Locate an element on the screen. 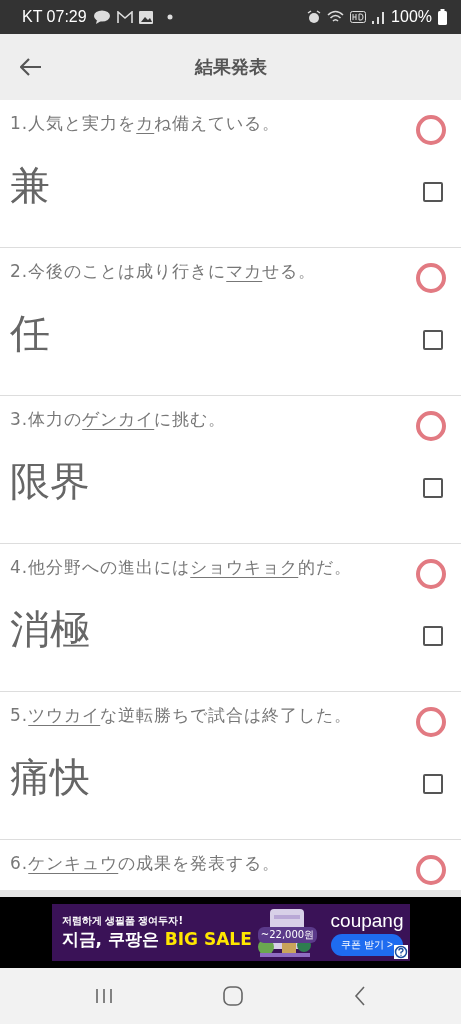 This screenshot has width=461, height=1024. dot-icon is located at coordinates (169, 17).